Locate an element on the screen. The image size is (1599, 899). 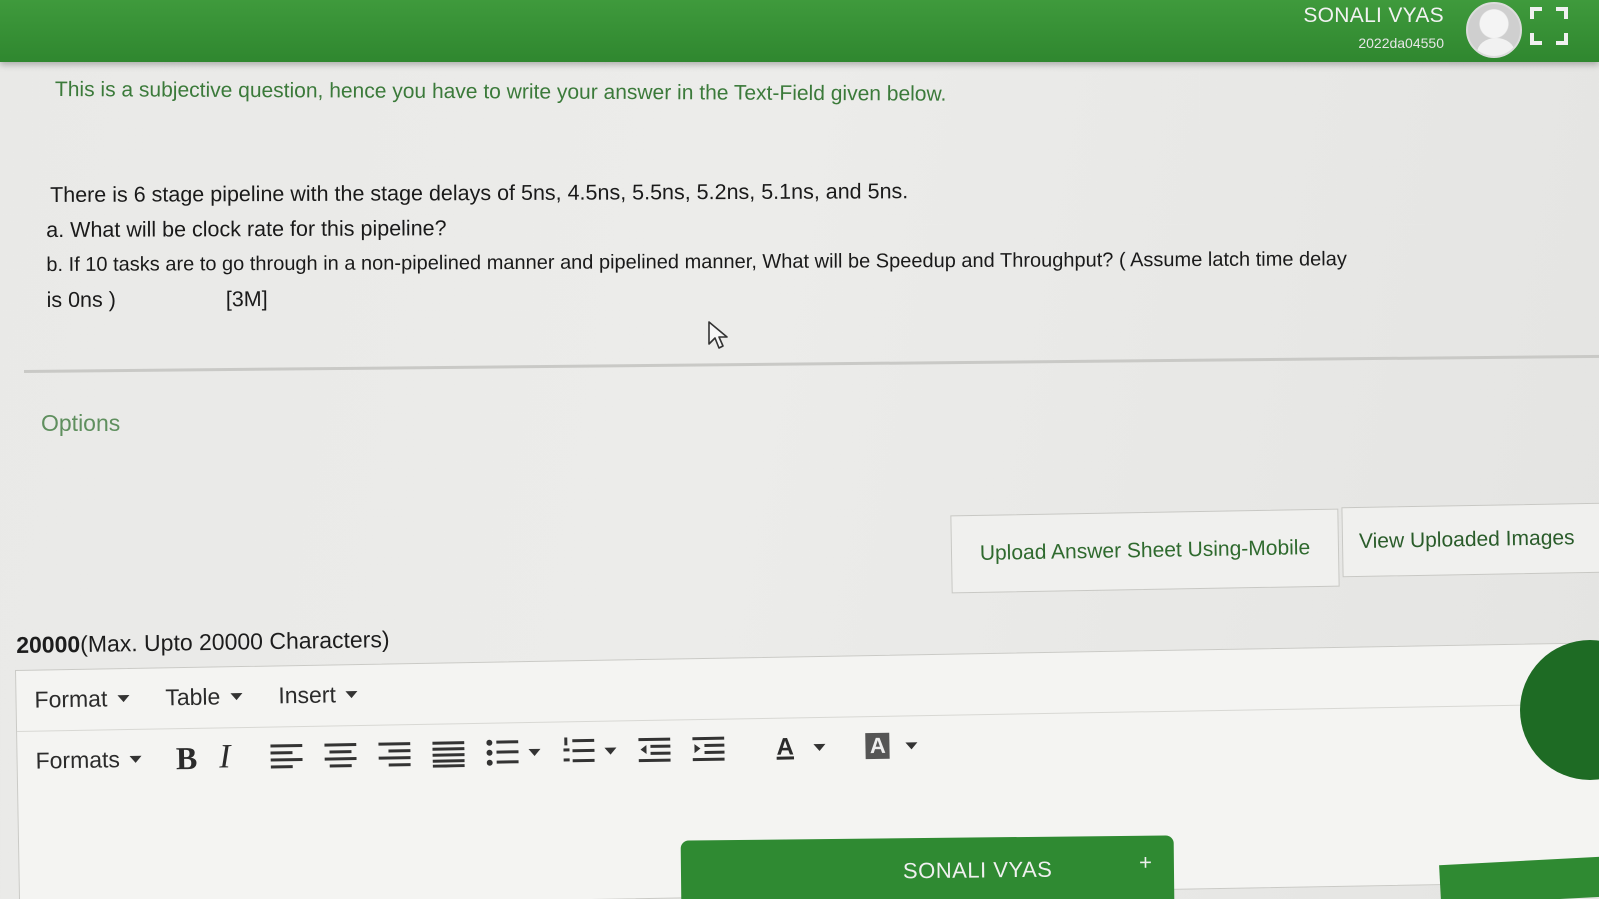
user-id: 2022da04550 is located at coordinates (1401, 43).